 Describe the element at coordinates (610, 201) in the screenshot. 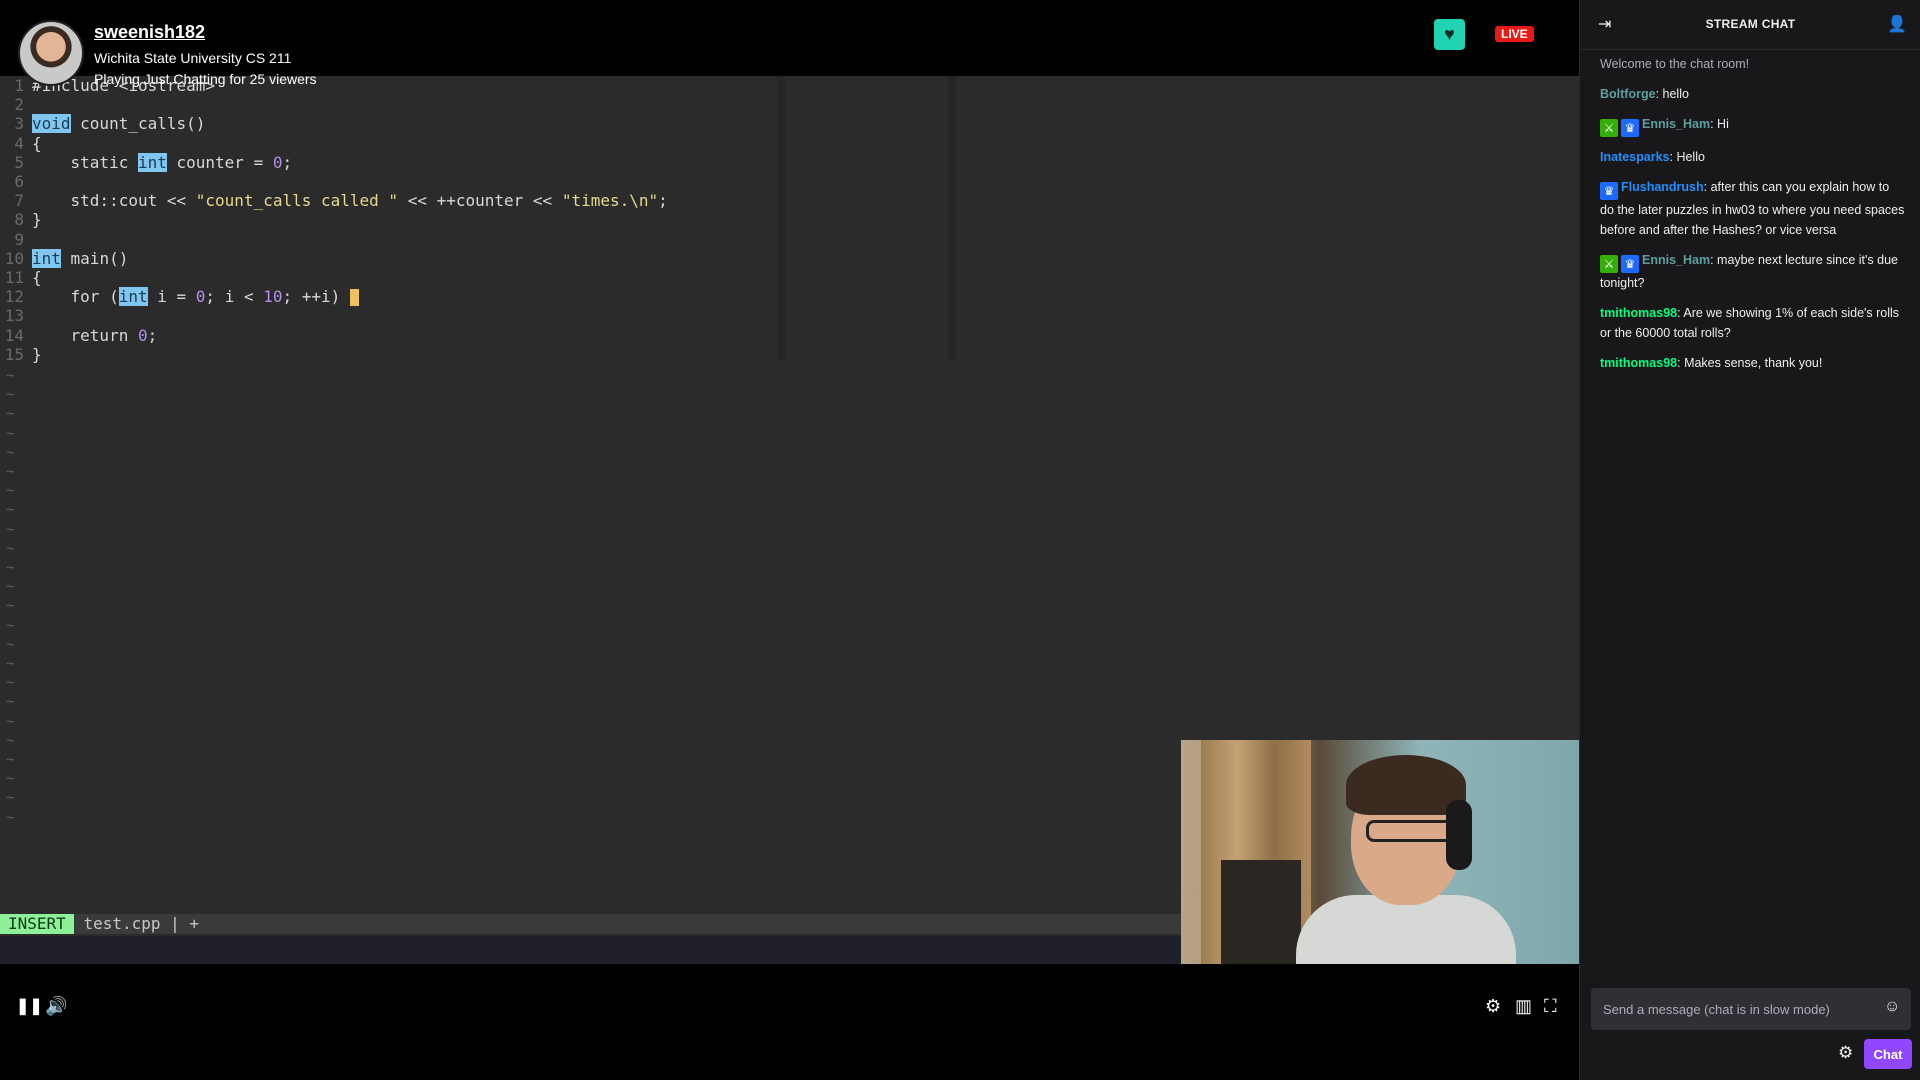

I see `code-token: "times.\n"` at that location.